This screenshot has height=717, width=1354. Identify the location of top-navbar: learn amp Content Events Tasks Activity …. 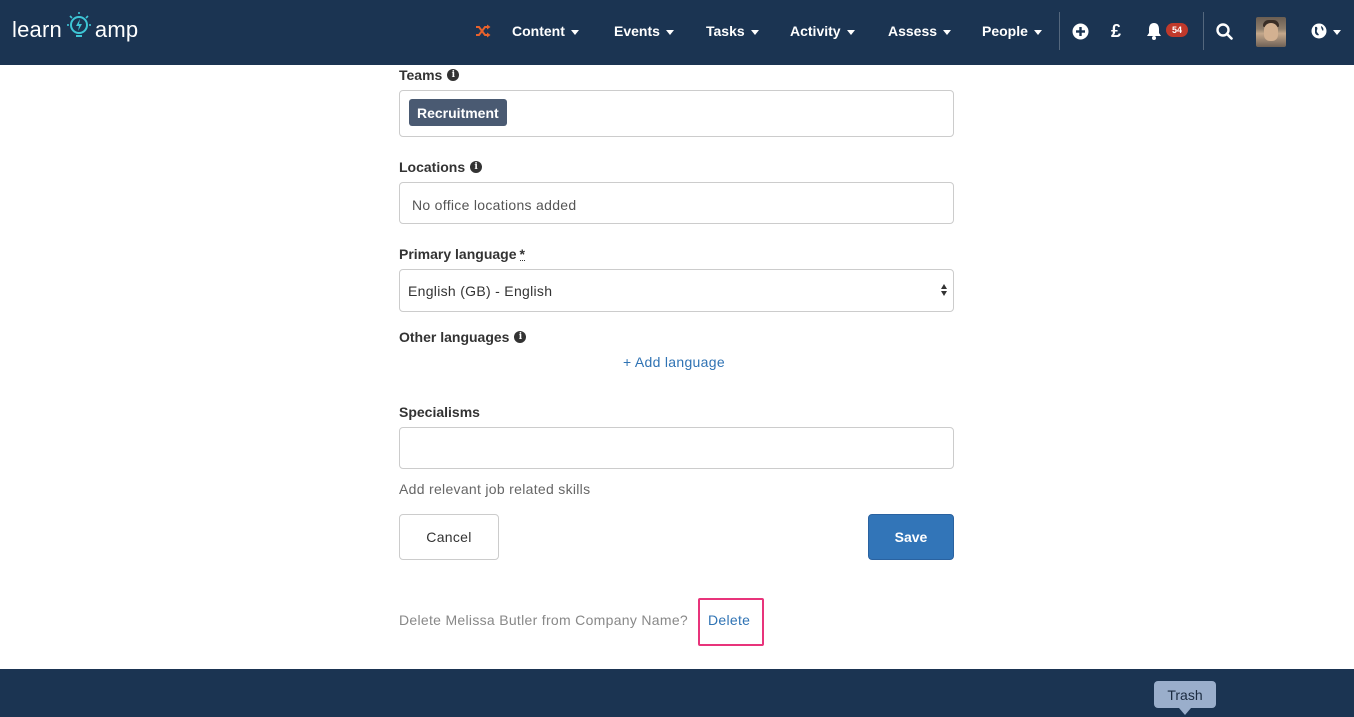
(677, 32).